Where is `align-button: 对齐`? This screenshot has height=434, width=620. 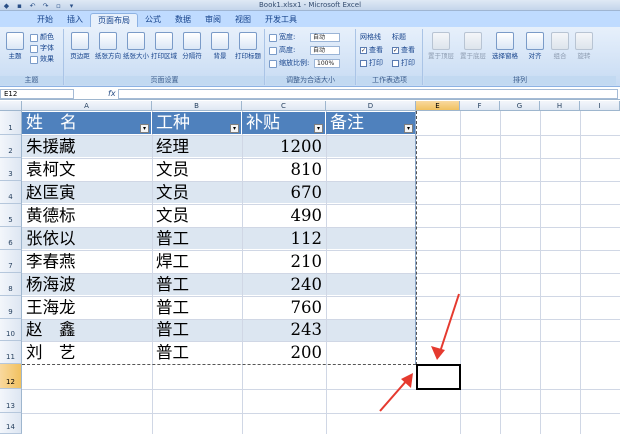
align-button: 对齐 is located at coordinates (535, 46).